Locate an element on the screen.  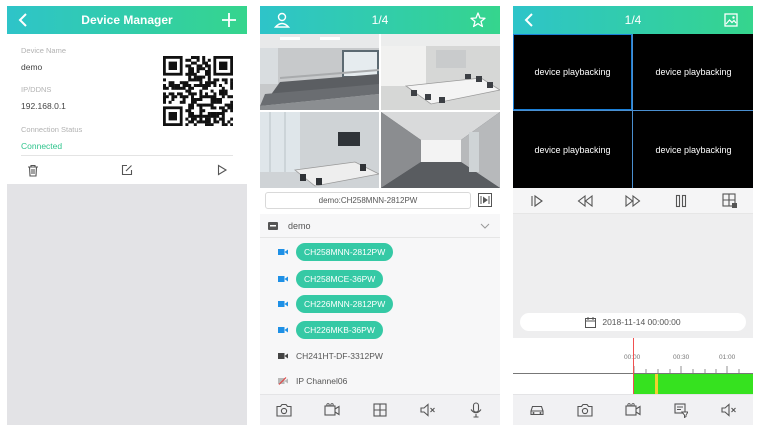
car-icon is located at coordinates (537, 410).